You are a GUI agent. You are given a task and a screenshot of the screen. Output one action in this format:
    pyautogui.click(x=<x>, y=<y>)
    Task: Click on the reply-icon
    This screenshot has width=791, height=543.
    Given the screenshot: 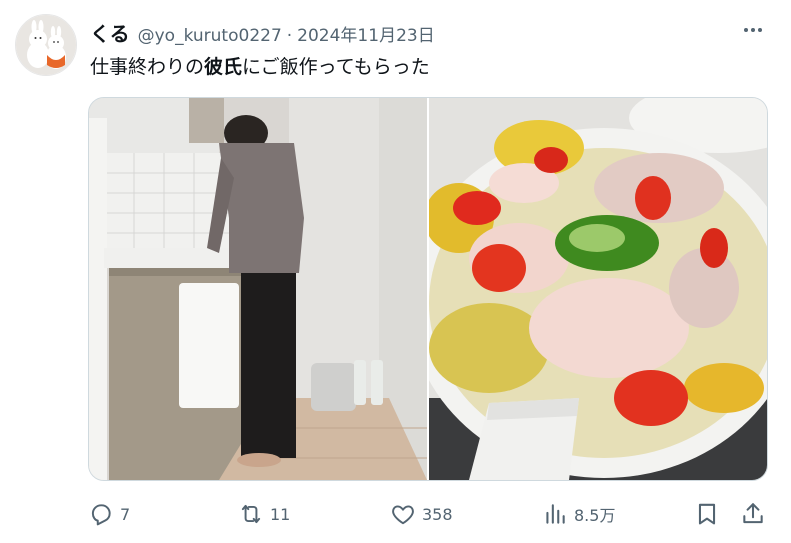 What is the action you would take?
    pyautogui.click(x=101, y=515)
    